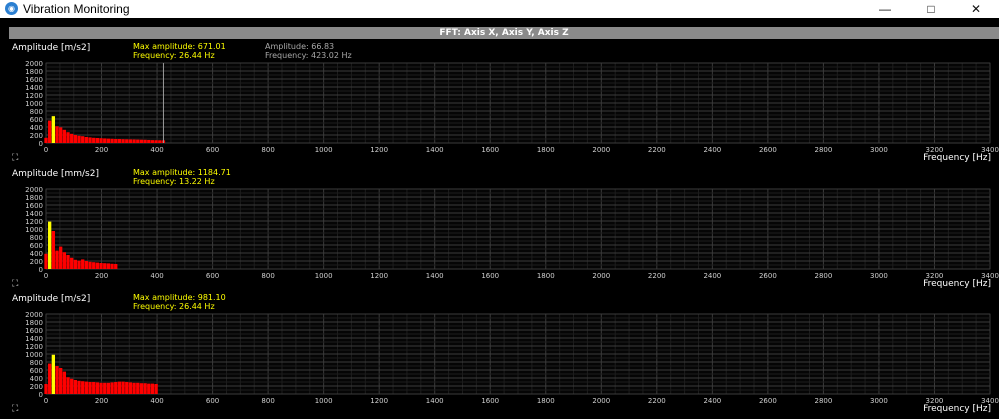  I want to click on app-icon: ◉, so click(11, 8).